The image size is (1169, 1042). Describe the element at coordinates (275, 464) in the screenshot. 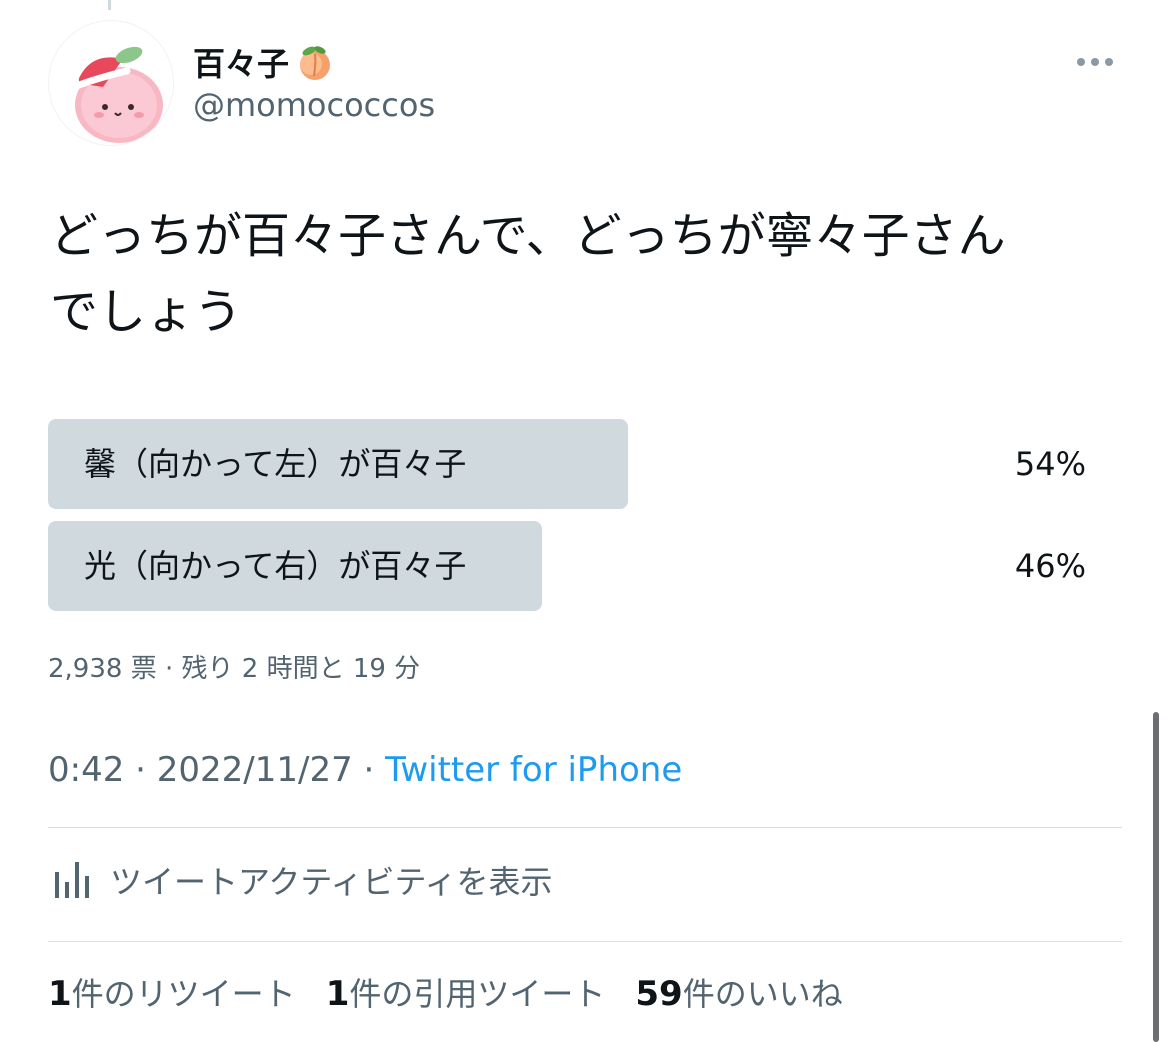

I see `poll-option-label: 馨（向かって左）が百々子` at that location.